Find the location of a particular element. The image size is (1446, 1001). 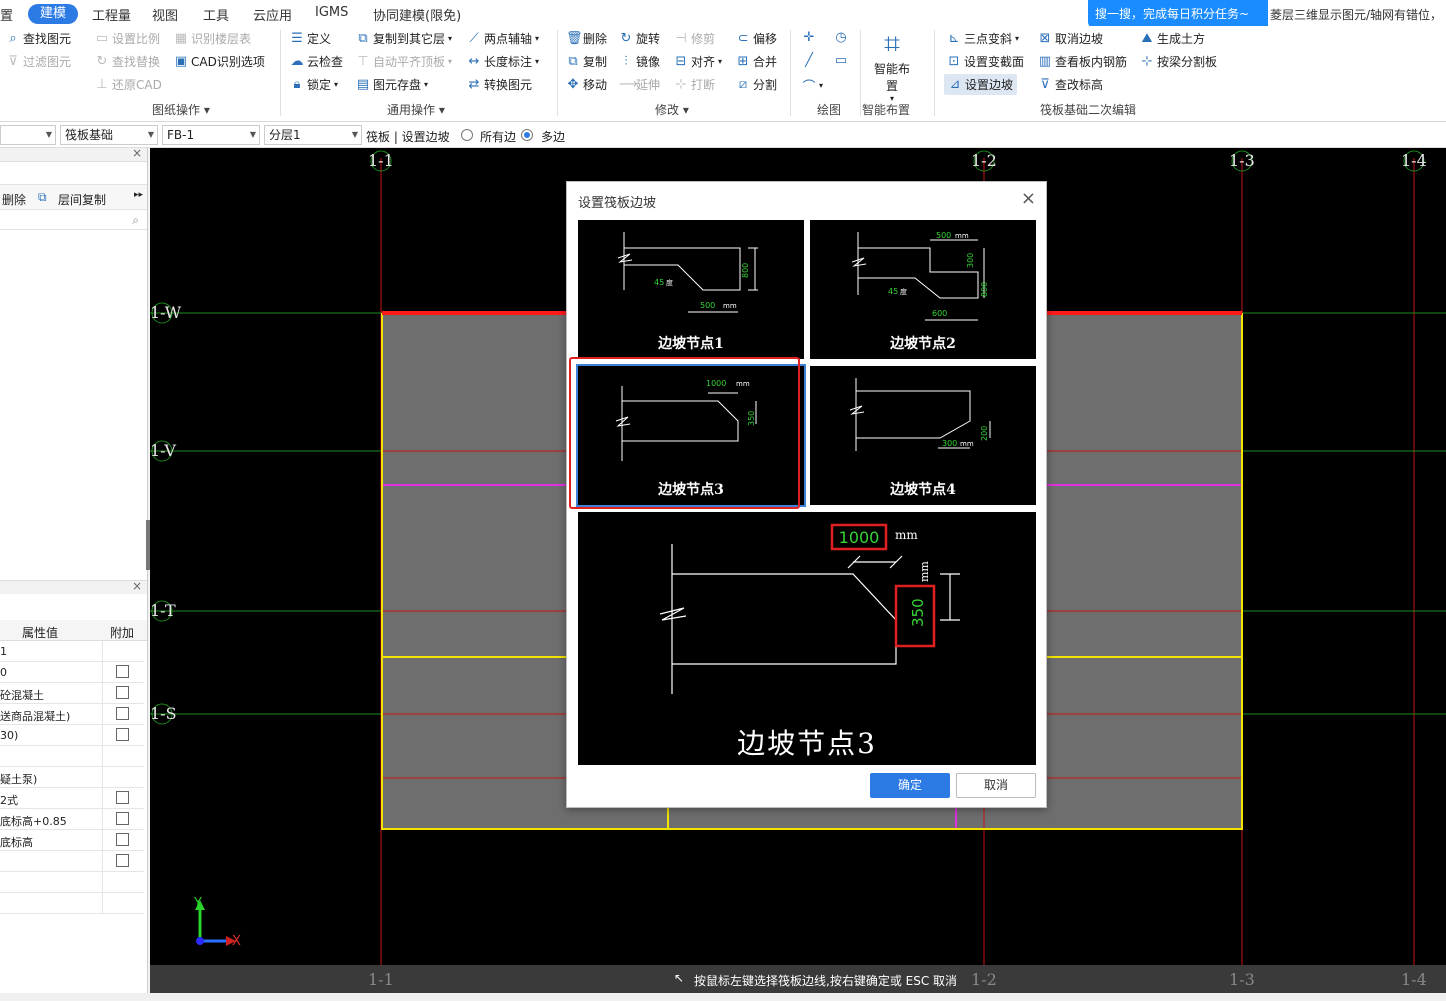

smart-layout-button: ⌗ 智能布置 ▾ is located at coordinates (892, 66).